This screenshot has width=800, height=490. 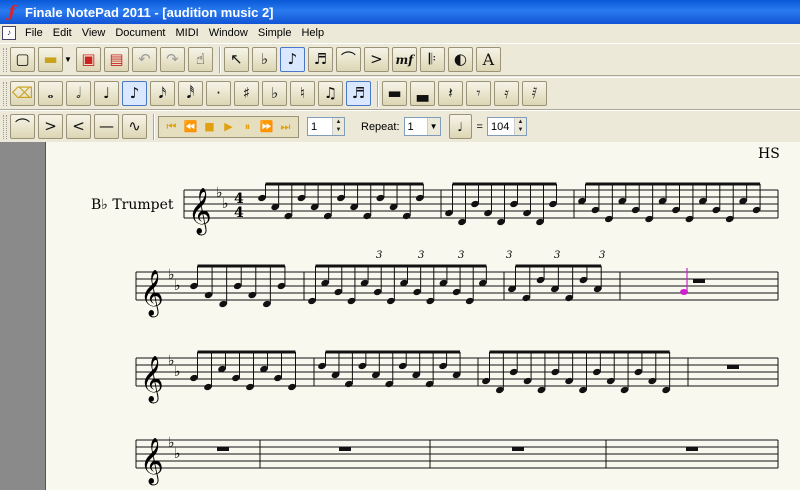 What do you see at coordinates (275, 33) in the screenshot?
I see `menu-simple: Simple` at bounding box center [275, 33].